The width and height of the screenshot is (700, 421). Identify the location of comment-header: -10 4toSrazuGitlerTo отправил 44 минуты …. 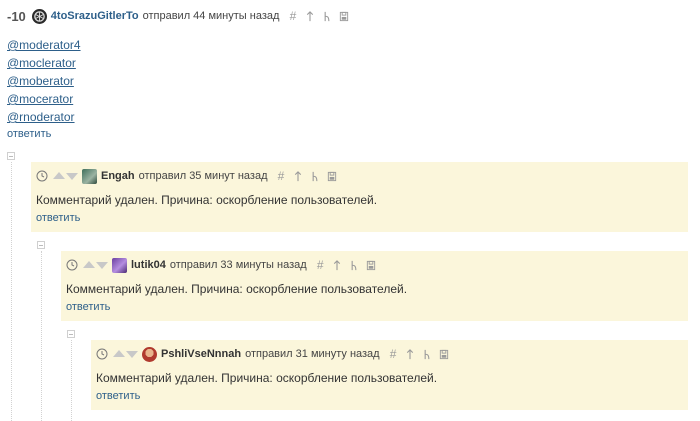
(347, 16).